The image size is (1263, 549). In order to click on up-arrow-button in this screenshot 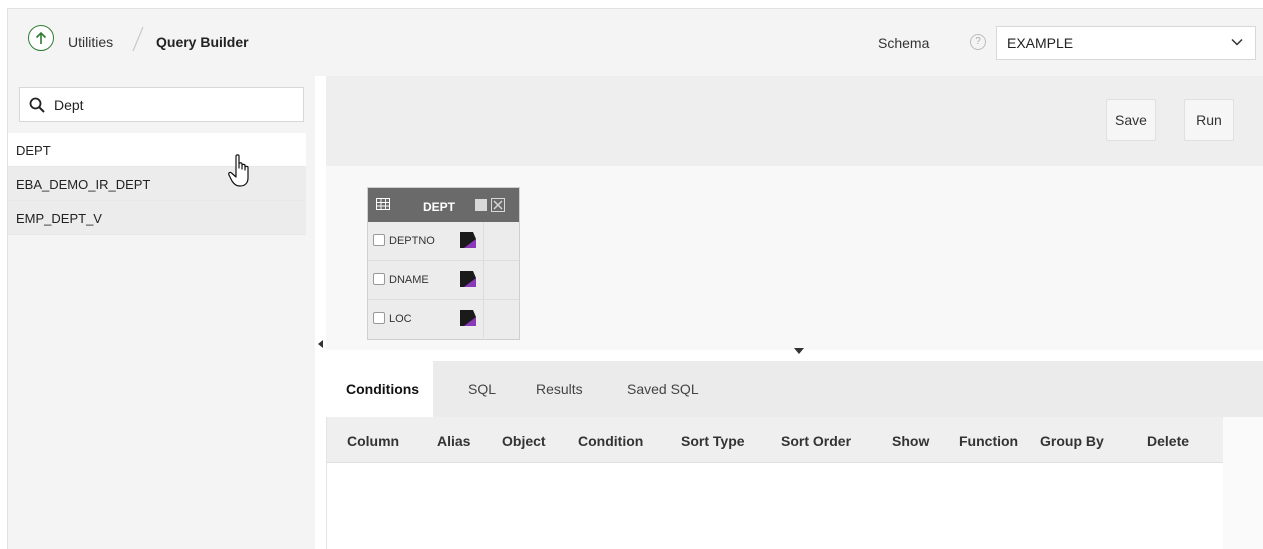, I will do `click(41, 38)`.